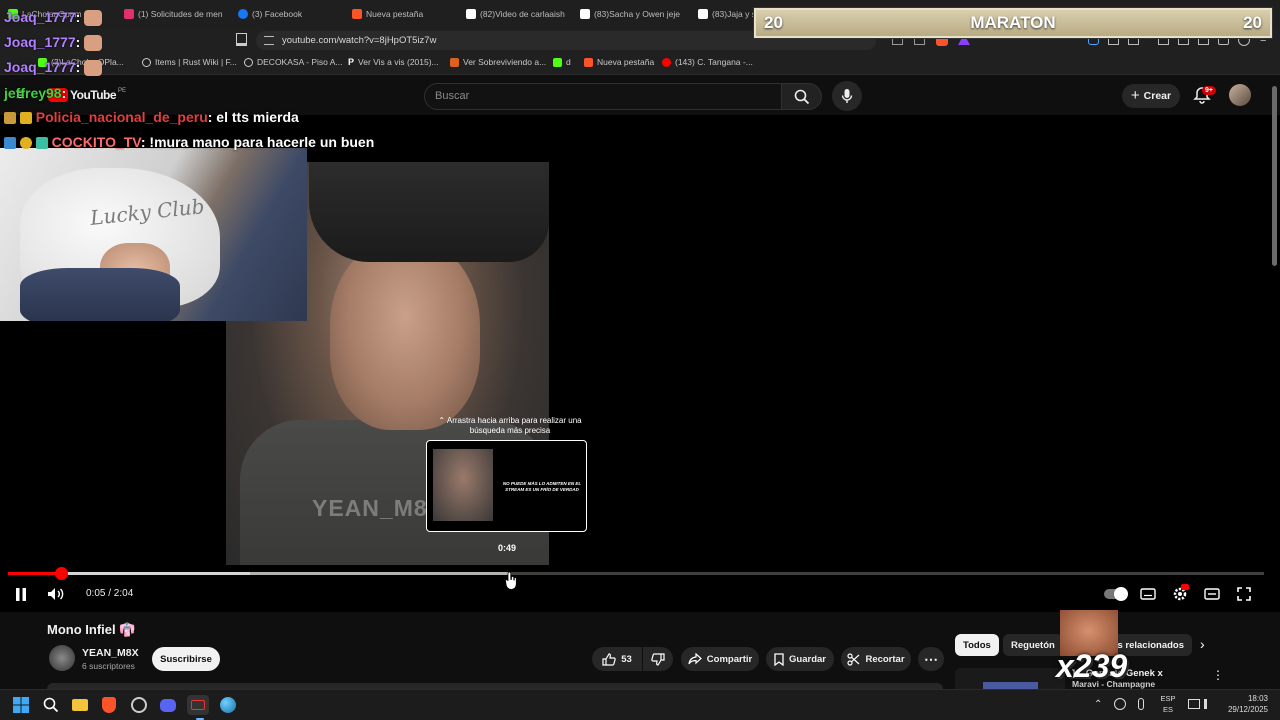  Describe the element at coordinates (562, 62) in the screenshot. I see `bookmark-item: d` at that location.